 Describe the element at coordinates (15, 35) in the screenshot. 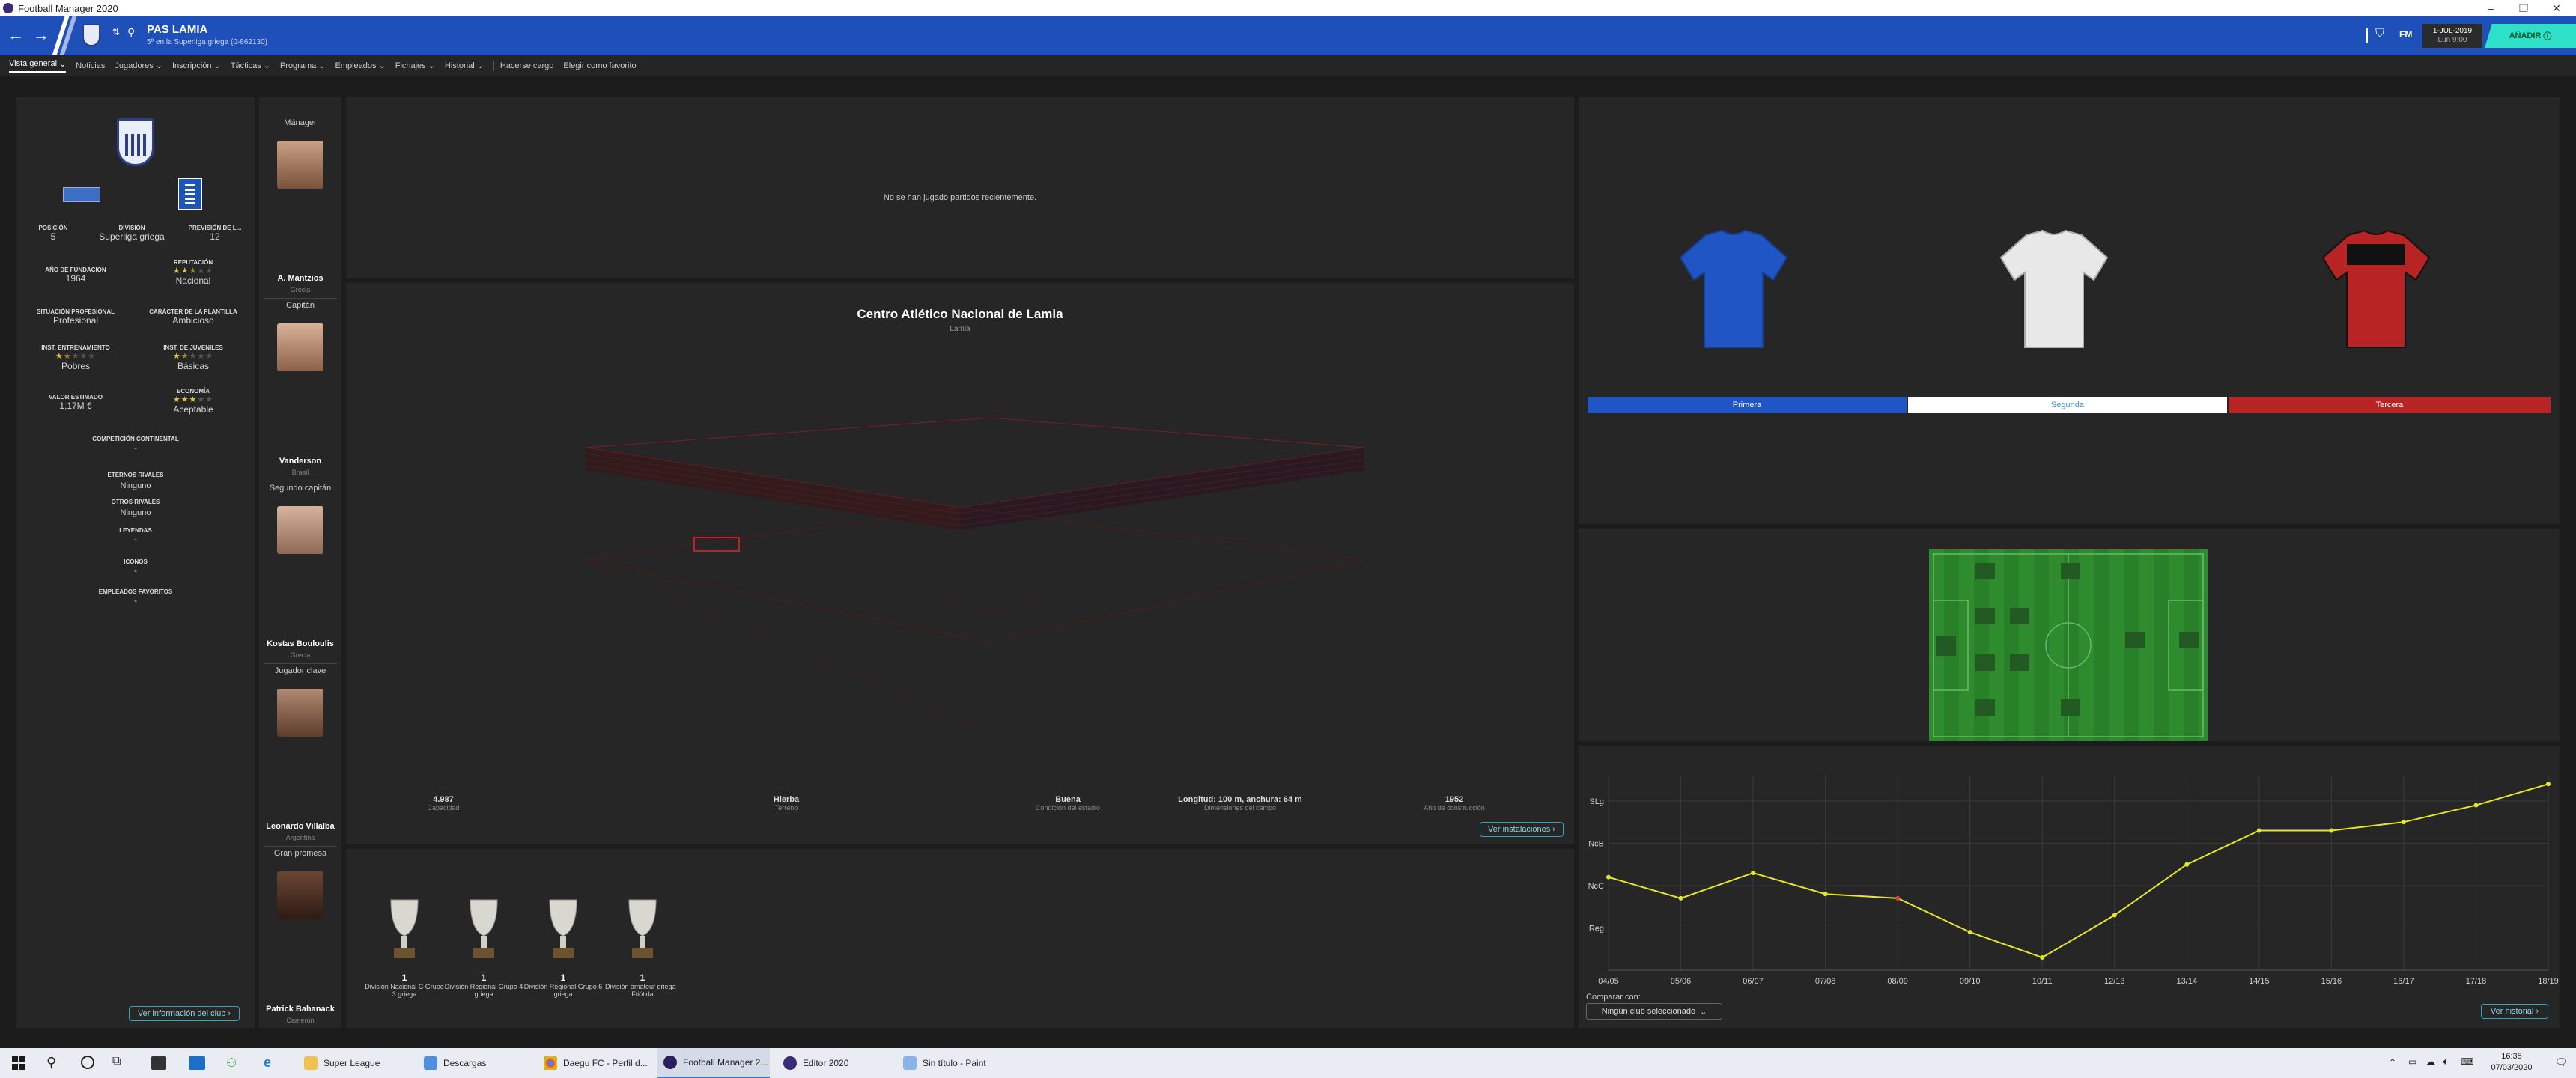

I see `back-arrow-icon: ←` at that location.